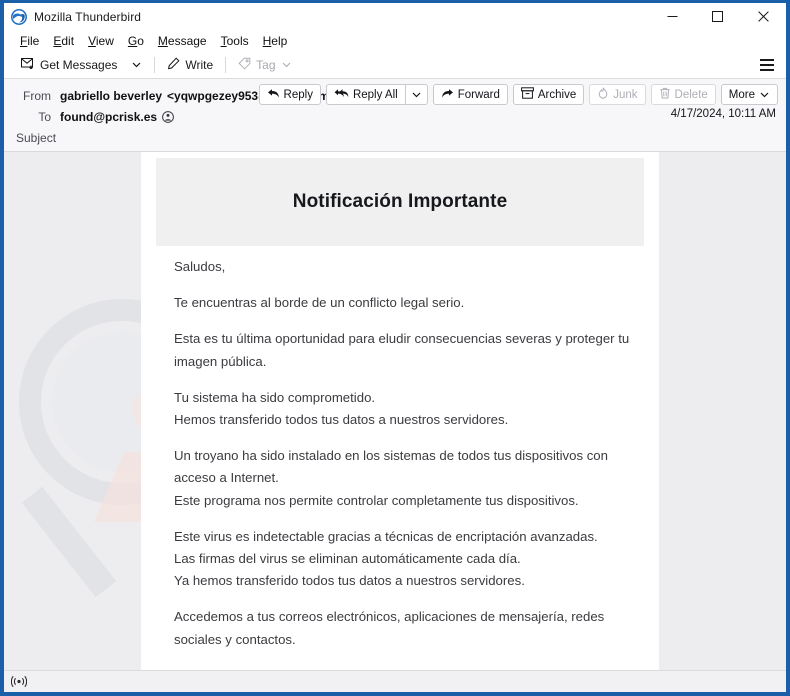 The height and width of the screenshot is (696, 790). I want to click on delete-label: Delete, so click(691, 94).